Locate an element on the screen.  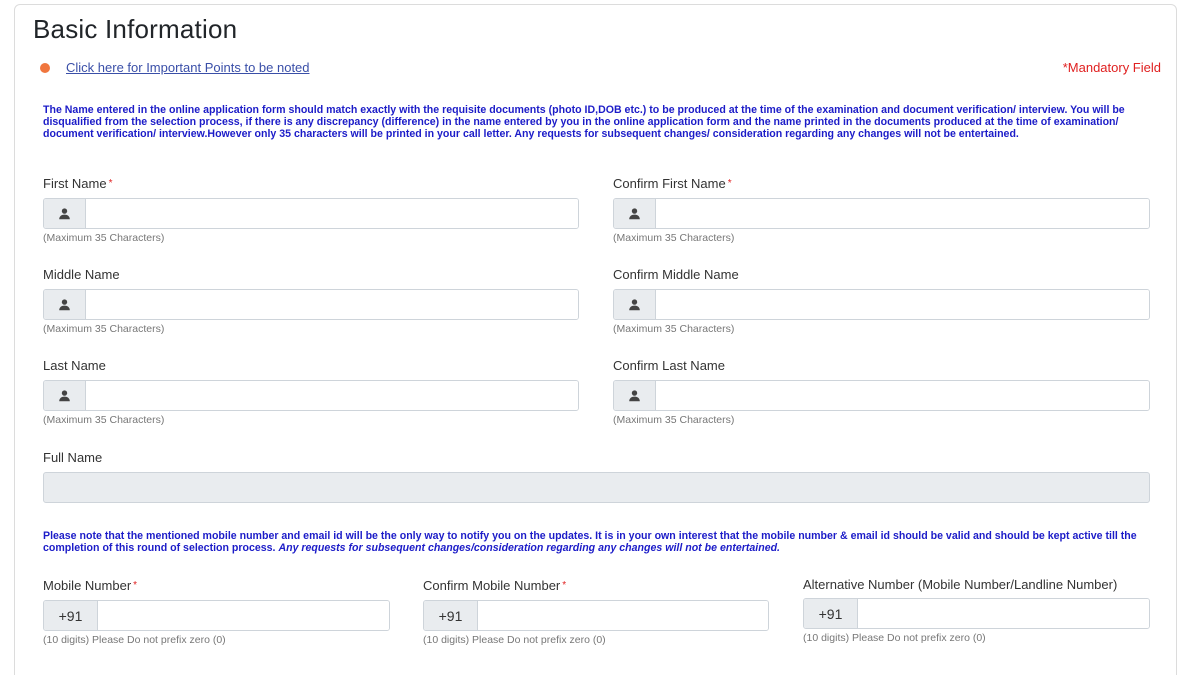
first-name-input is located at coordinates (332, 213).